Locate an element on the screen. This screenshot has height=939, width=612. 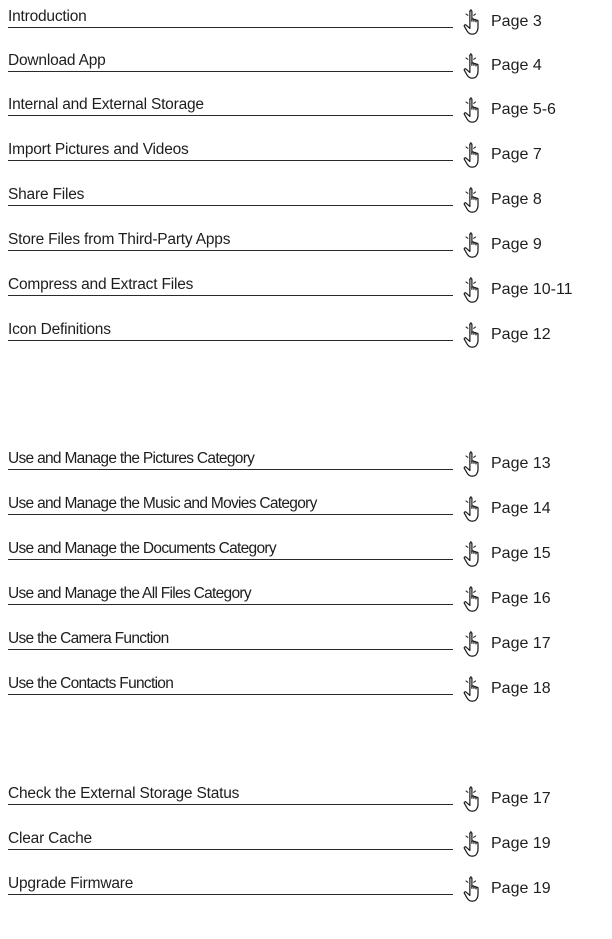
toc-page-number: Page 4 is located at coordinates (516, 66).